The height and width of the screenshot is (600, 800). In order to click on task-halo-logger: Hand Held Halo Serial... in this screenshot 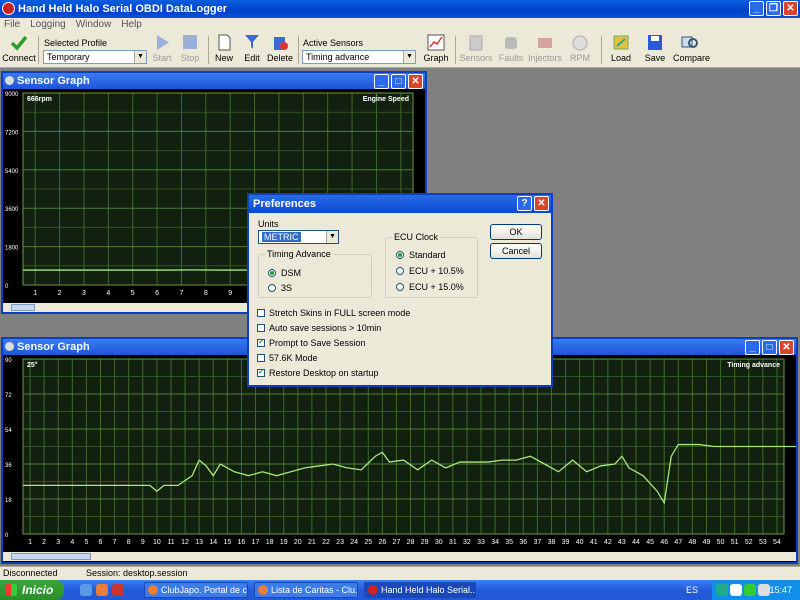, I will do `click(420, 590)`.